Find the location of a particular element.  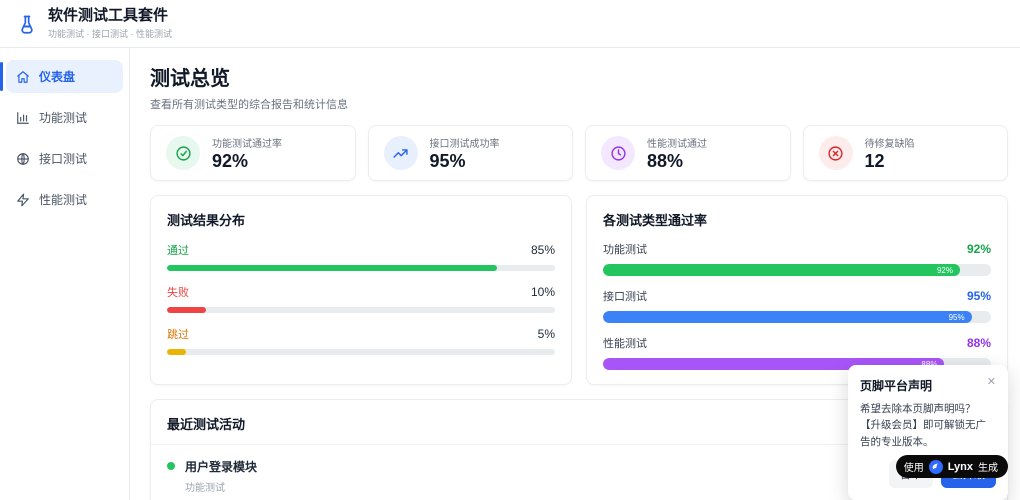

sidebar-item-label: 性能测试 is located at coordinates (63, 200).